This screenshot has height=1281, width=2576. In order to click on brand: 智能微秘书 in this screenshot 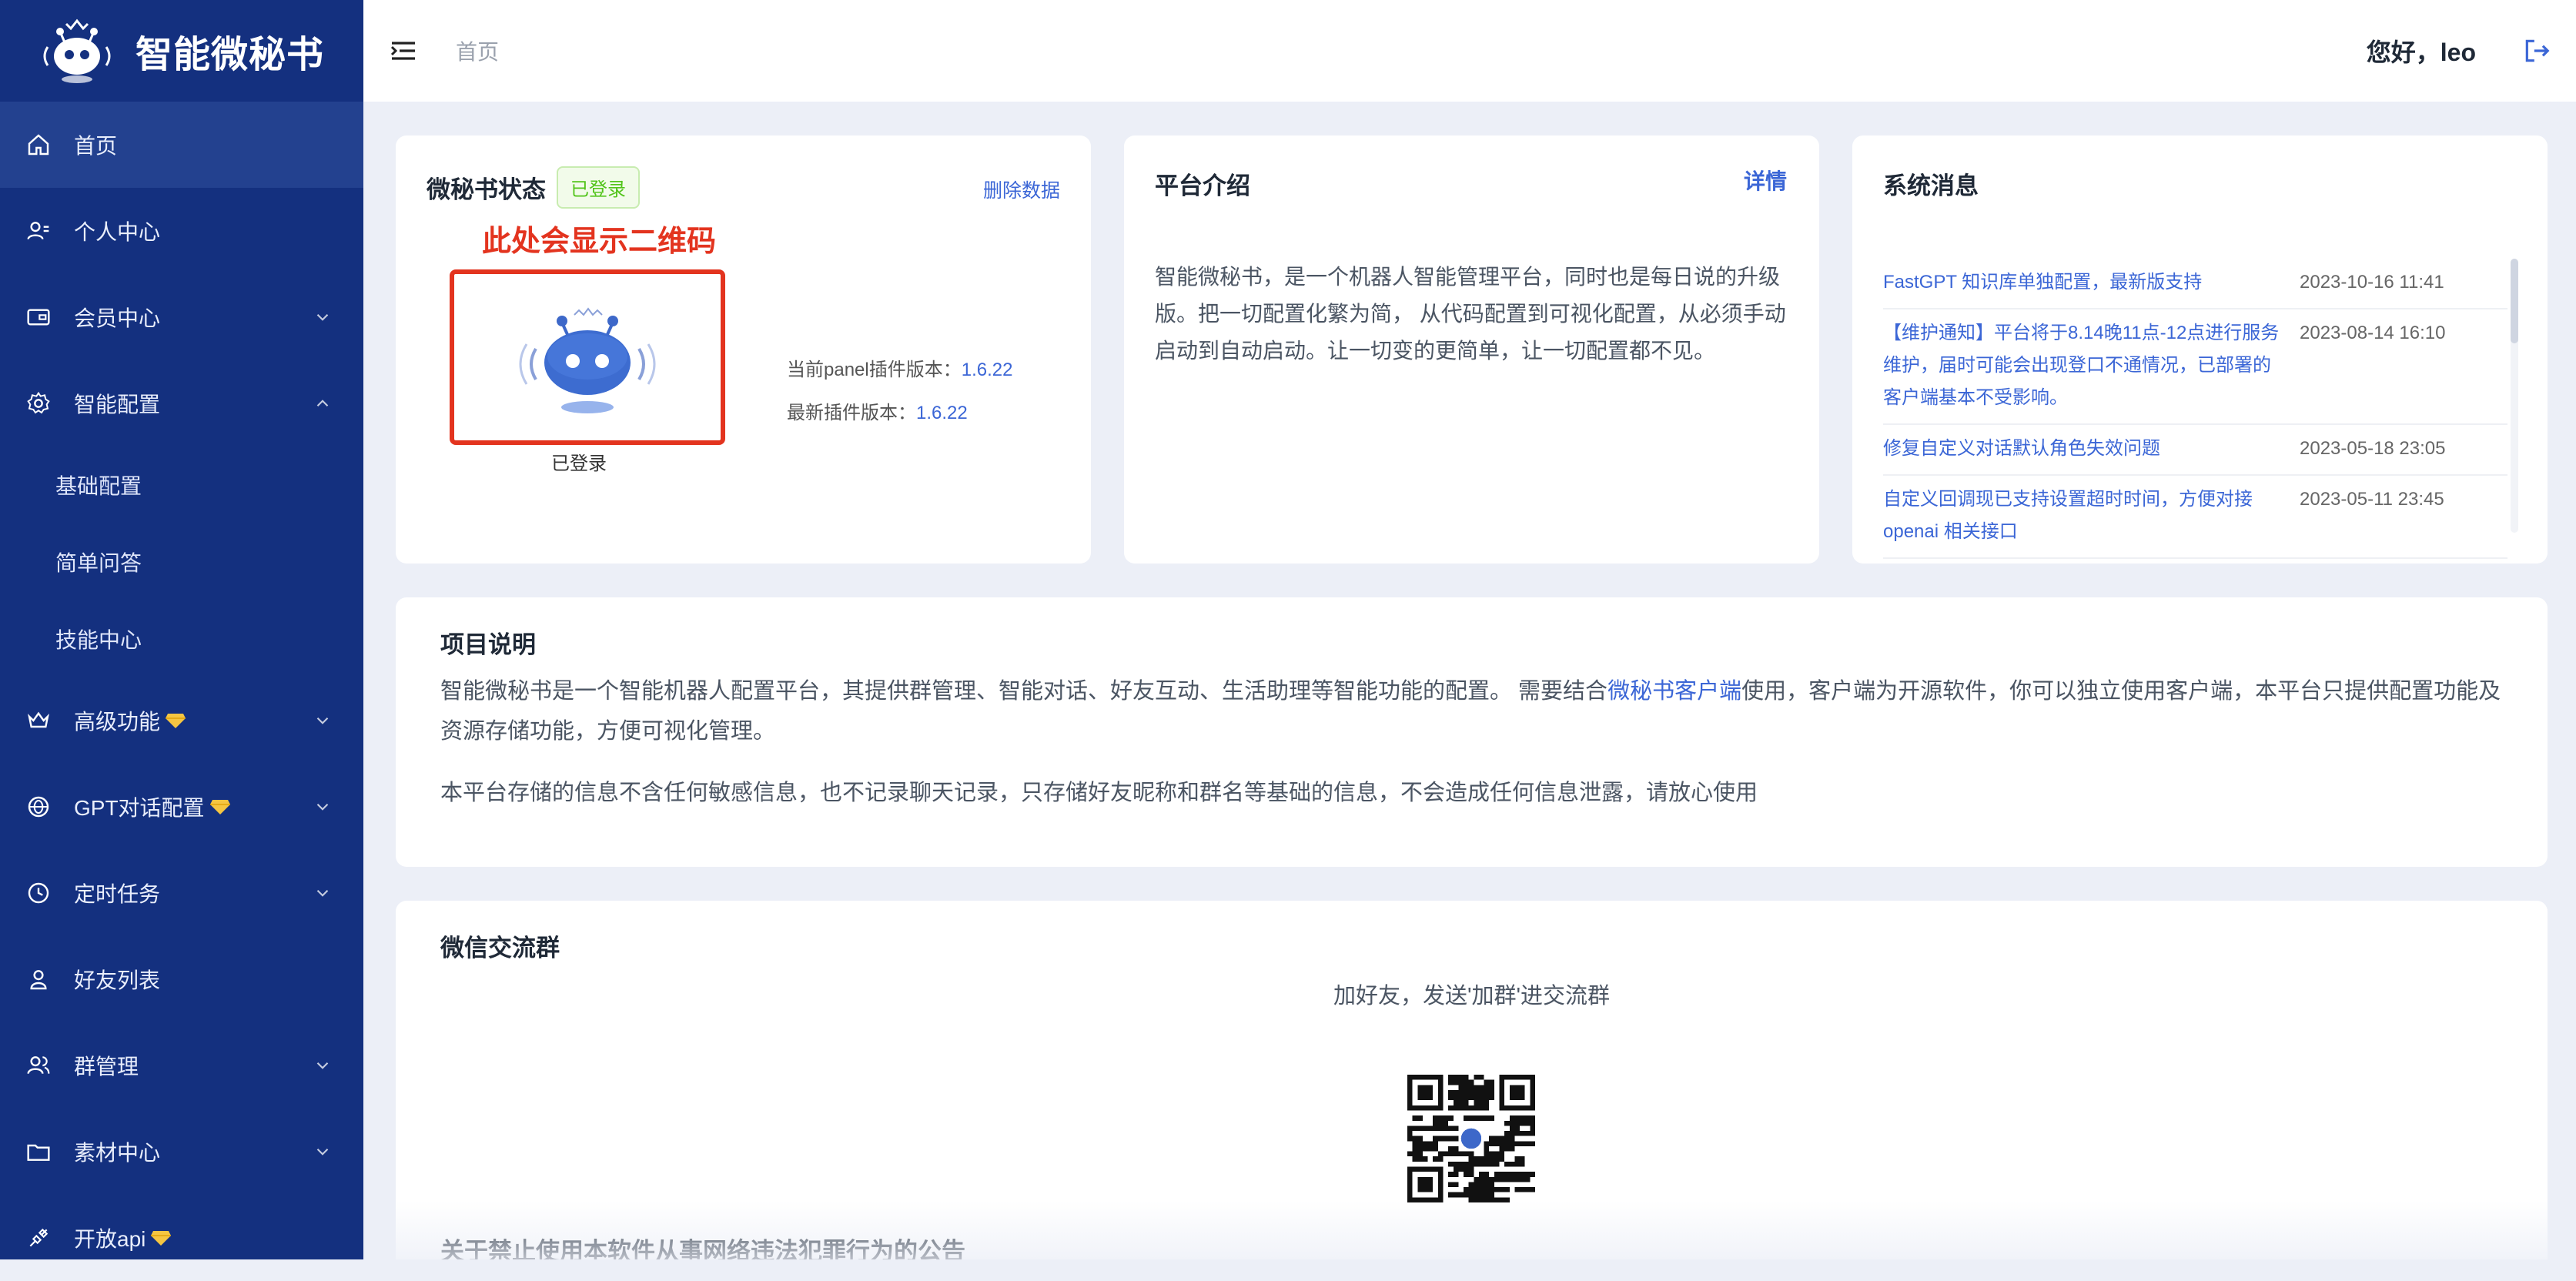, I will do `click(182, 51)`.